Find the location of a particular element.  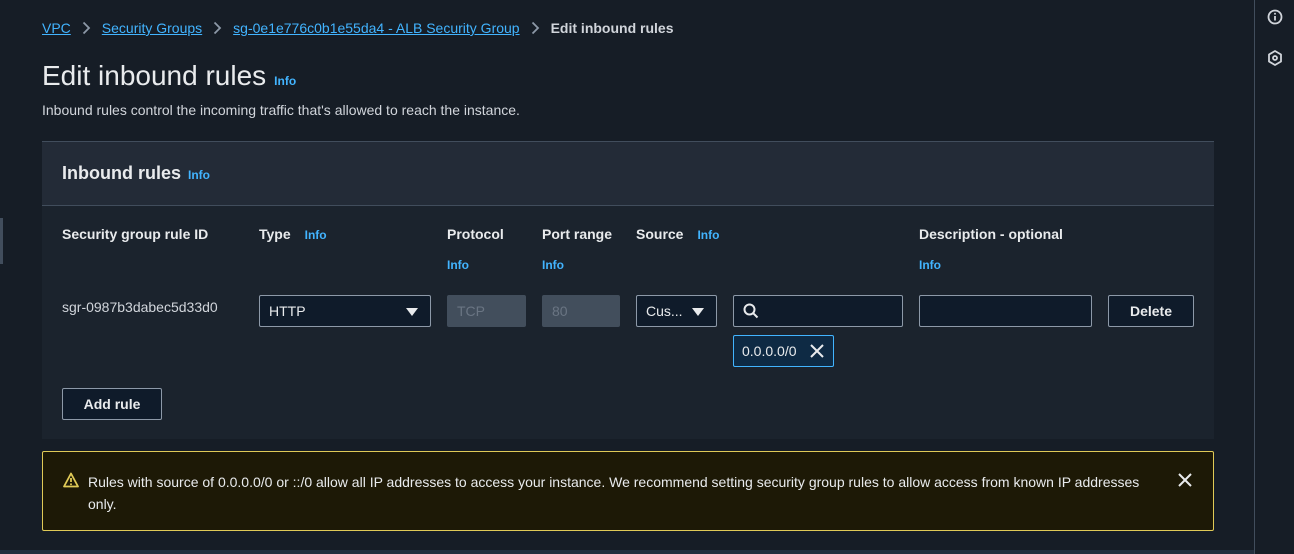

source-info-link: Info is located at coordinates (708, 235).